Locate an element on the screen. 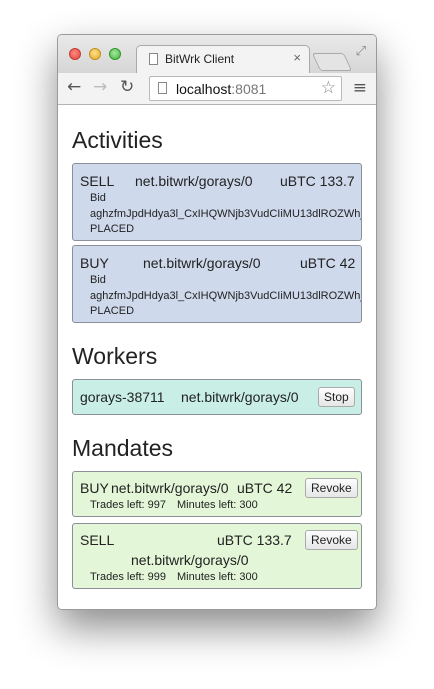  minimize-window-button is located at coordinates (95, 54).